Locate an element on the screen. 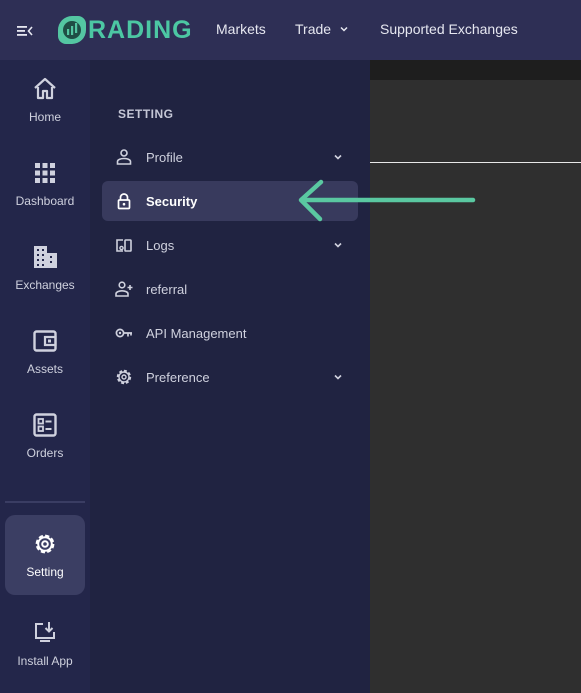 This screenshot has width=581, height=693. rail-item-orders: Orders is located at coordinates (45, 436).